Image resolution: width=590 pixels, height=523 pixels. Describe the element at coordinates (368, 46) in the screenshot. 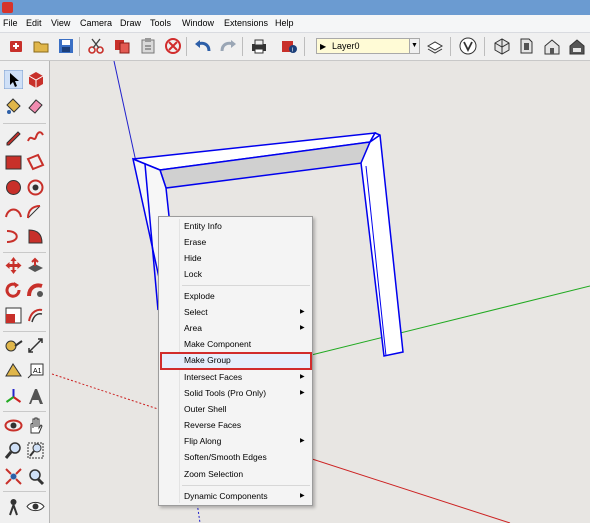

I see `layer-selector: ▶ Layer0` at that location.